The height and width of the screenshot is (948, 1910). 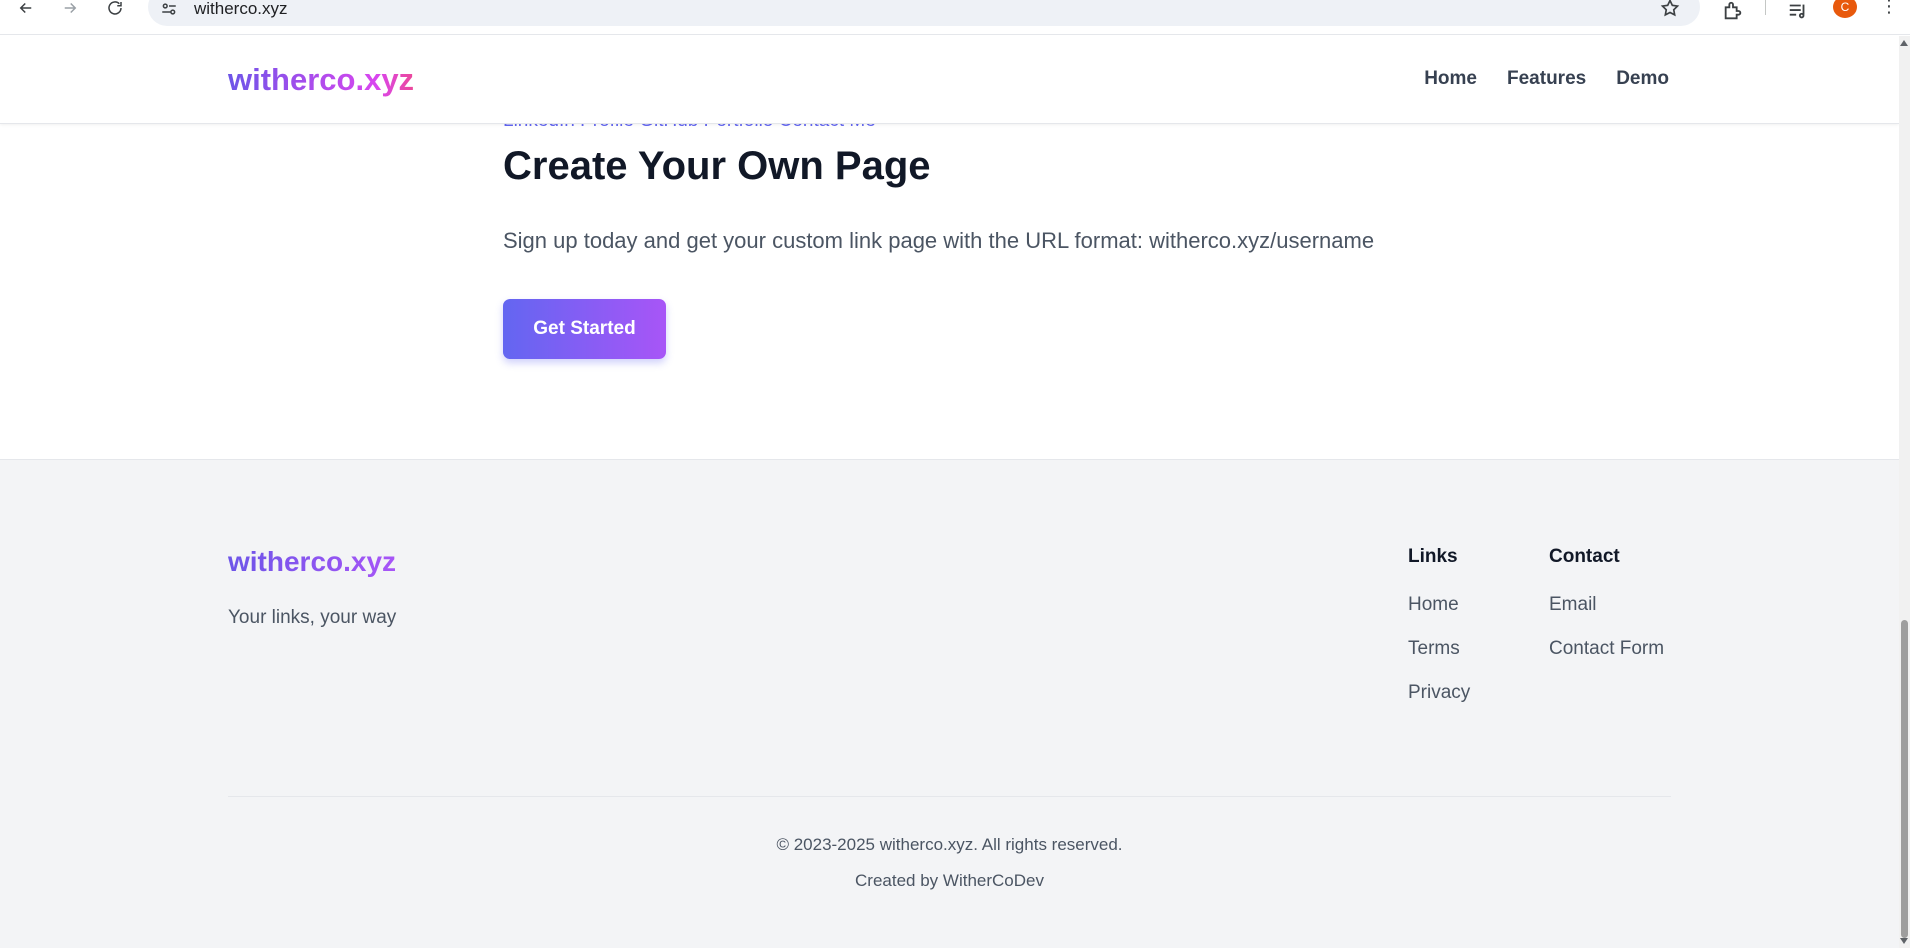 What do you see at coordinates (169, 8) in the screenshot?
I see `site-info-icon` at bounding box center [169, 8].